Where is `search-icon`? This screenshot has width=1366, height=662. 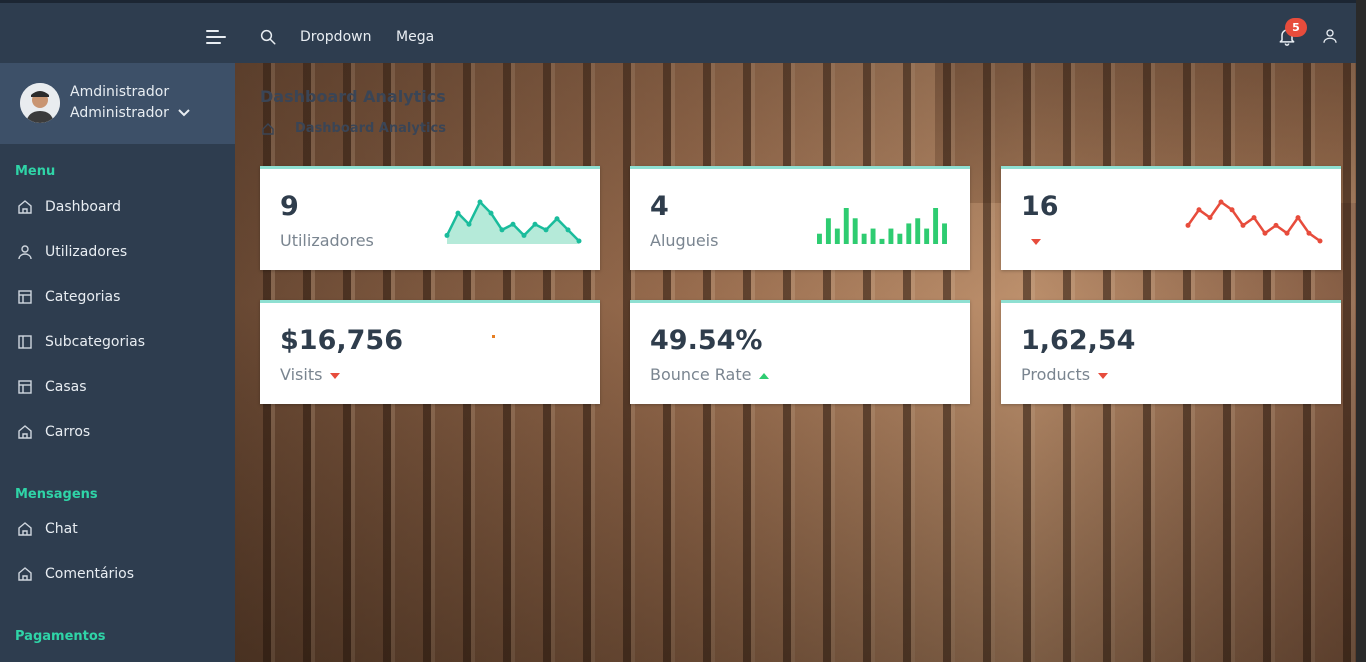 search-icon is located at coordinates (268, 37).